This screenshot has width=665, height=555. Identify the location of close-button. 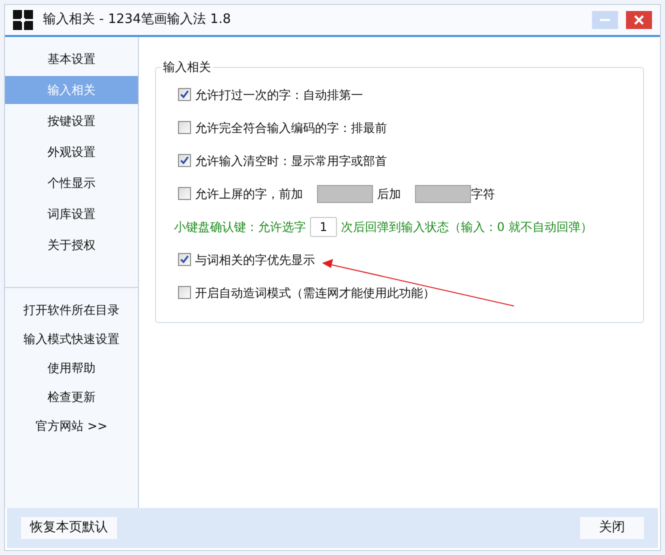
(639, 20).